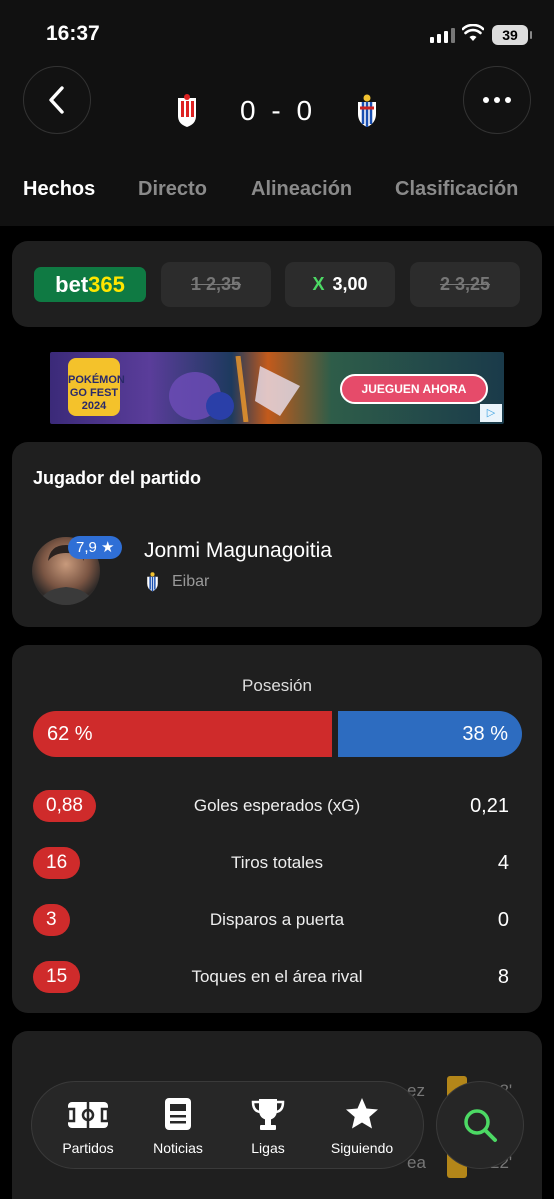  Describe the element at coordinates (73, 33) in the screenshot. I see `status-time: 16:37` at that location.